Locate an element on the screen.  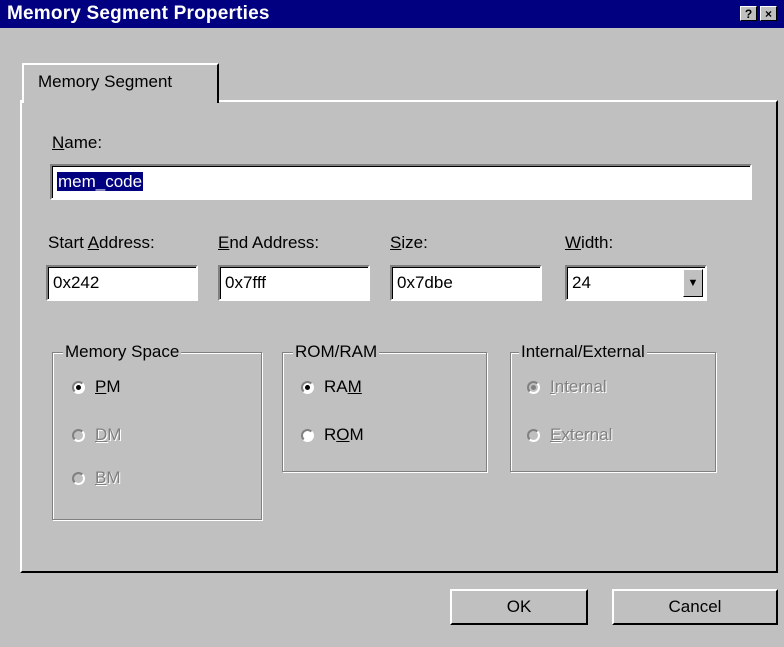
internal-external-title: Internal/External is located at coordinates (583, 352).